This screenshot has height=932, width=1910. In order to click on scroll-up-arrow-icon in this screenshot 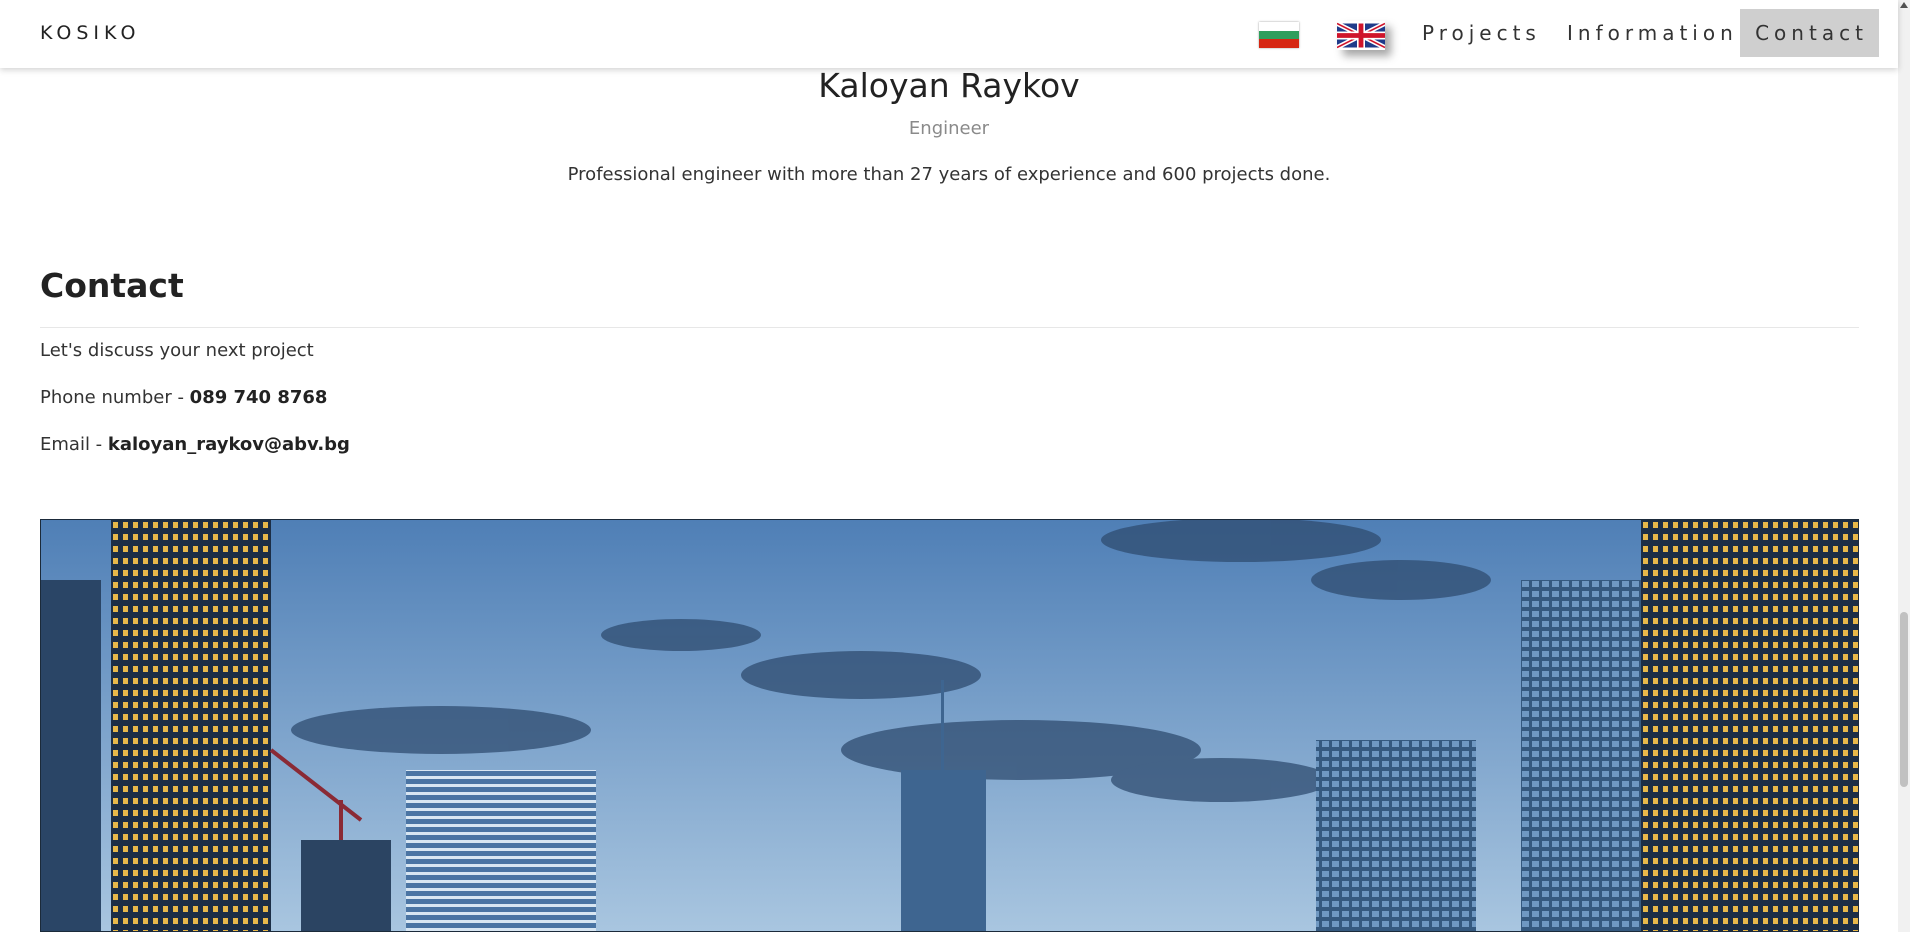, I will do `click(1904, 5)`.